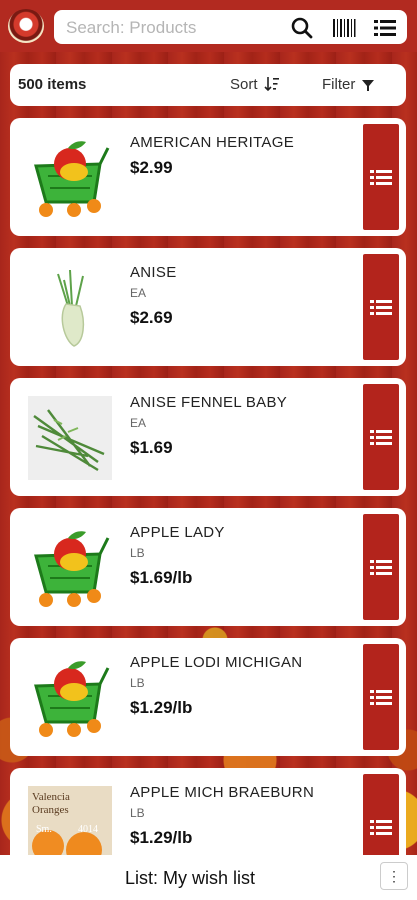 The width and height of the screenshot is (417, 900). Describe the element at coordinates (244, 84) in the screenshot. I see `sort-label: Sort` at that location.